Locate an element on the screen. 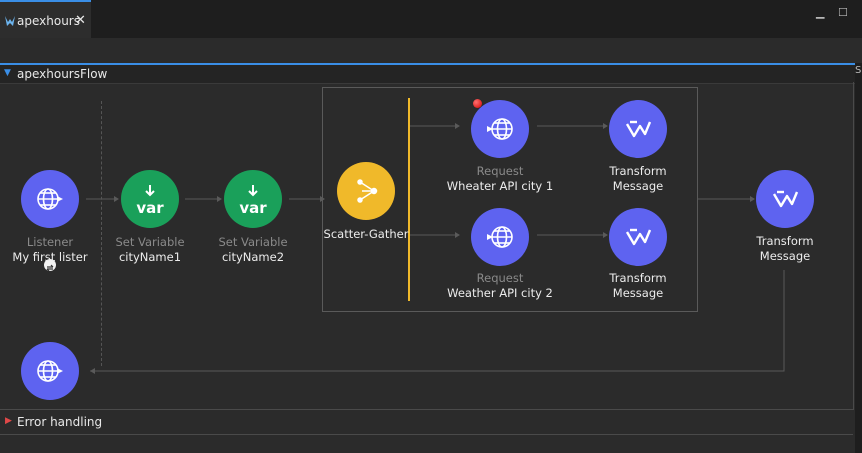 The height and width of the screenshot is (453, 862). set-variable-label-2: Set Variable cityName2 is located at coordinates (253, 250).